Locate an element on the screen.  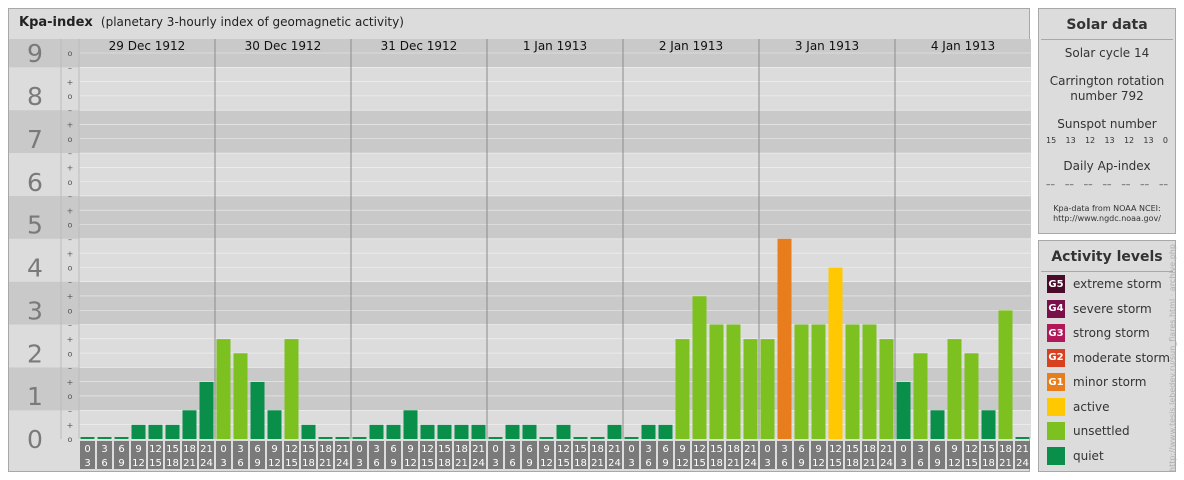
legend-label: moderate storm is located at coordinates (1121, 357).